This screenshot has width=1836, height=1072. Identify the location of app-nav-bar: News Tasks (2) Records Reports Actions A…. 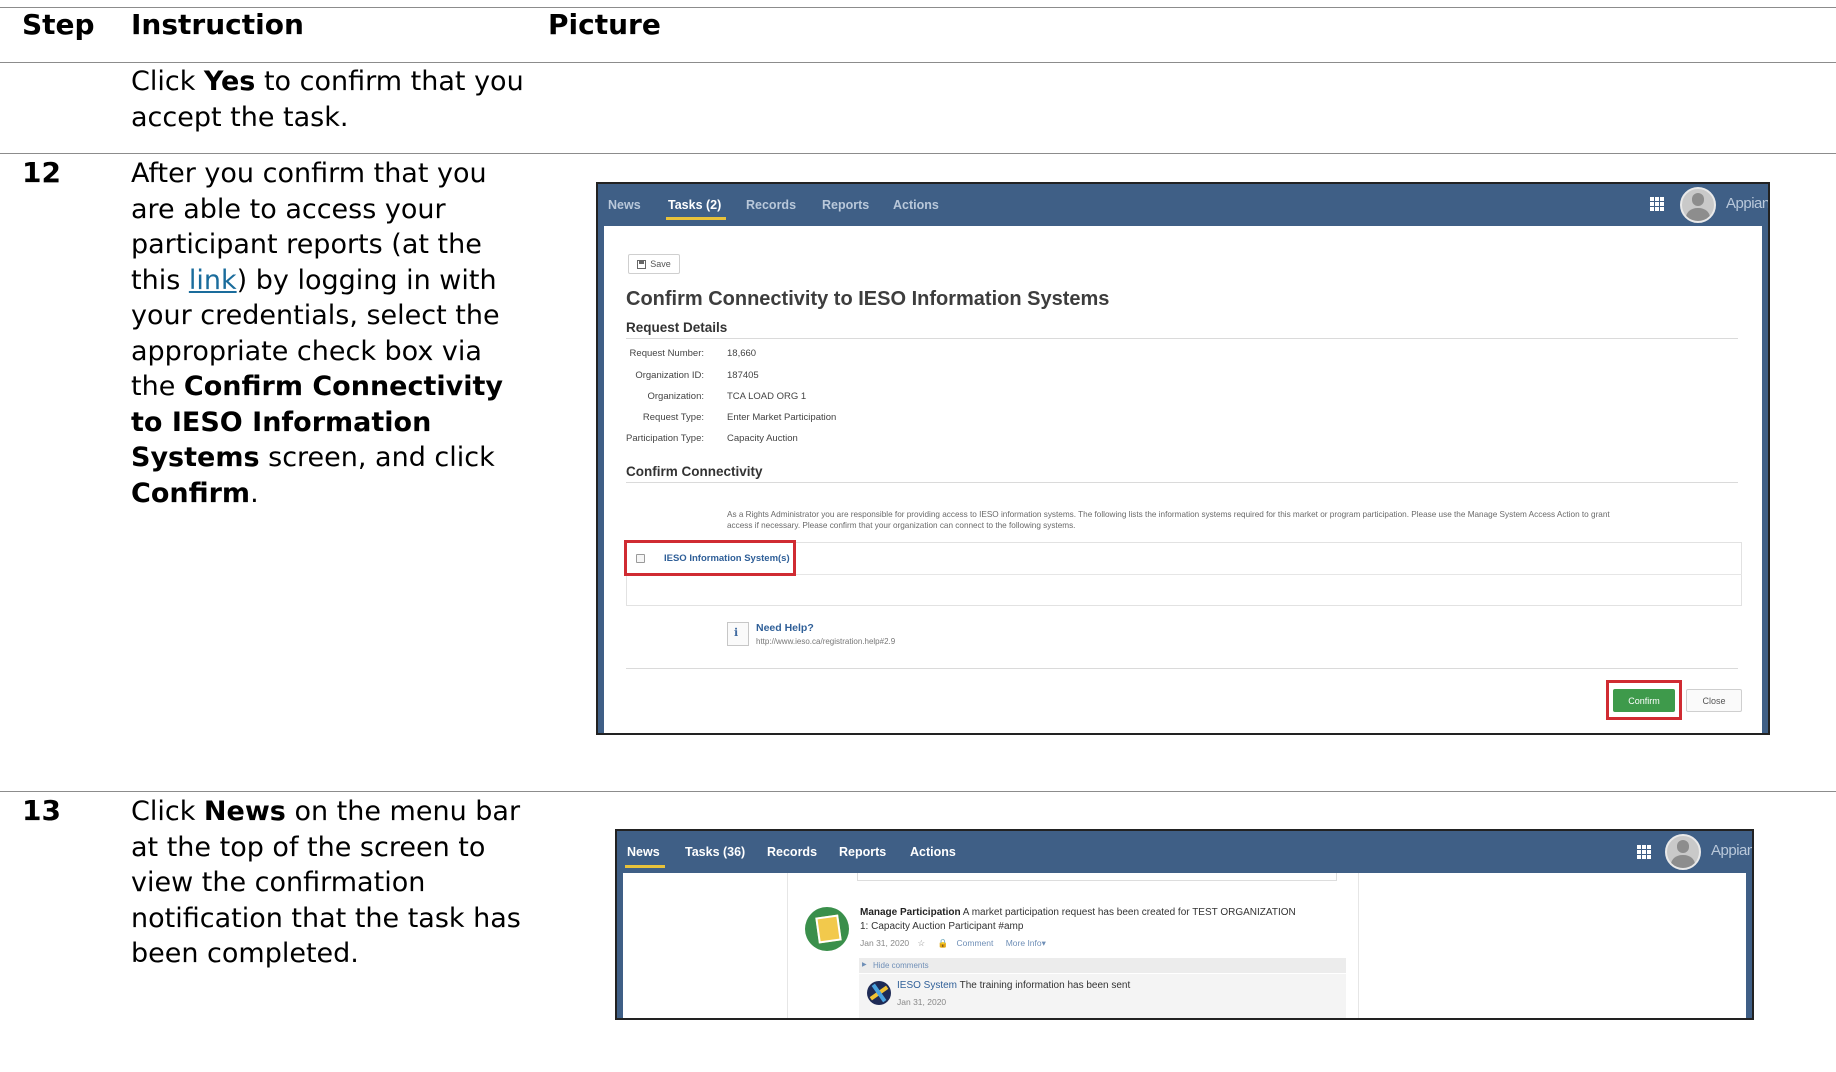
(1183, 205).